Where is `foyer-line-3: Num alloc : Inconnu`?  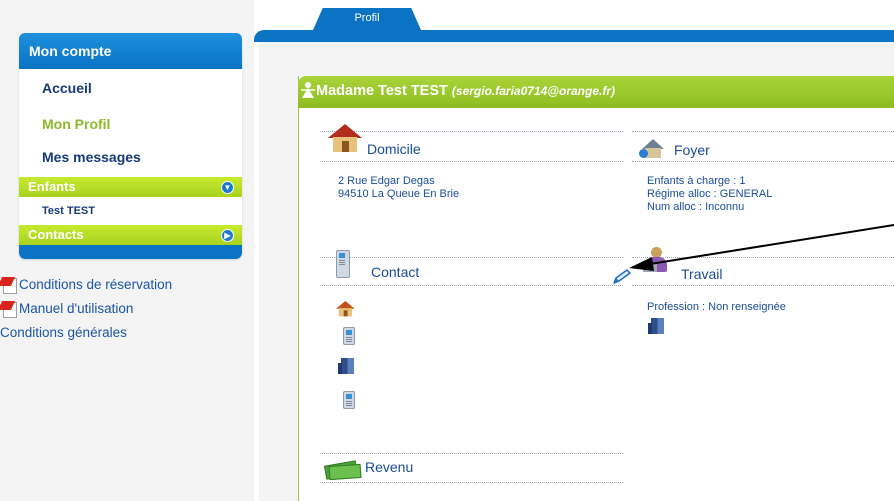 foyer-line-3: Num alloc : Inconnu is located at coordinates (696, 207).